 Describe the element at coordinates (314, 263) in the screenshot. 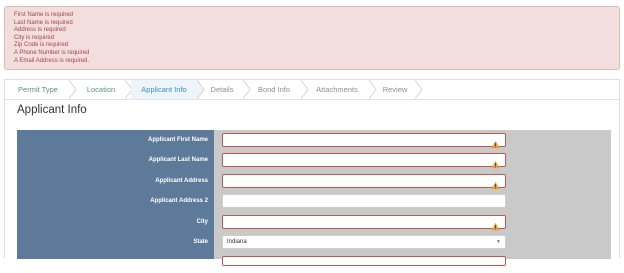

I see `form-row-next` at that location.